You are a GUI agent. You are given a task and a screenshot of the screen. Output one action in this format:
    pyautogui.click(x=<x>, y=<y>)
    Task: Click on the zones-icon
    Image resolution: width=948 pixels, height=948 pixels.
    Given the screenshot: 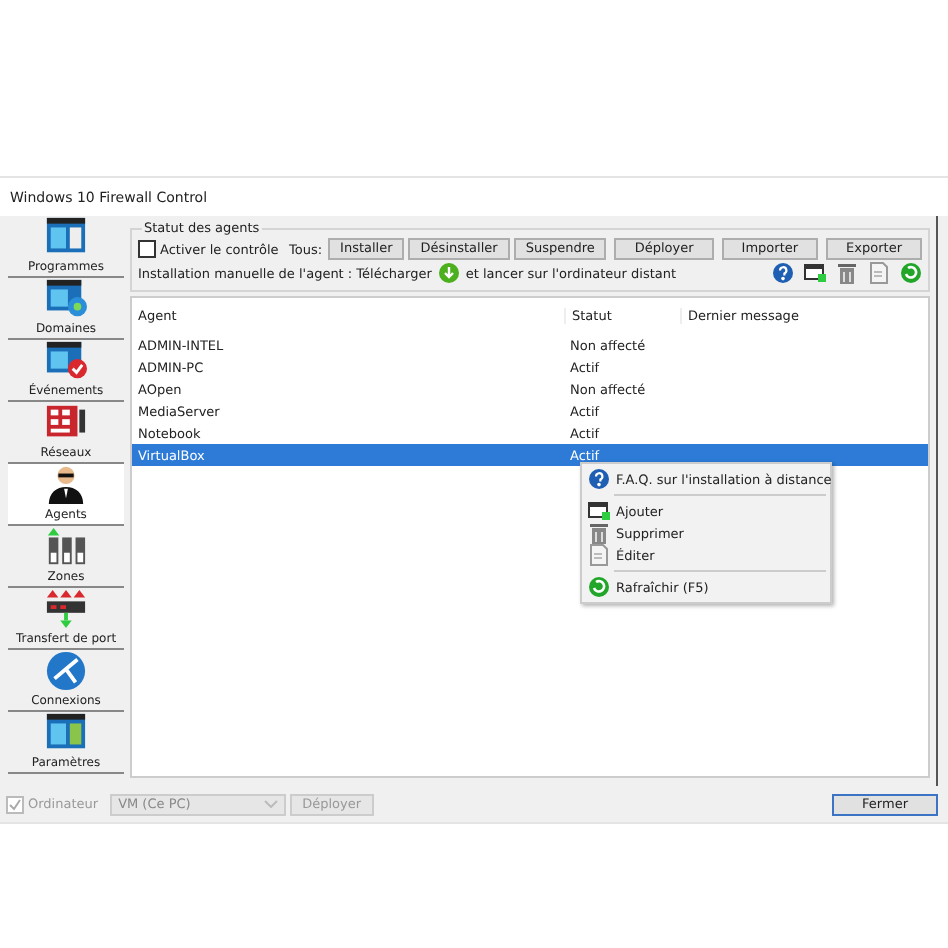 What is the action you would take?
    pyautogui.click(x=66, y=547)
    